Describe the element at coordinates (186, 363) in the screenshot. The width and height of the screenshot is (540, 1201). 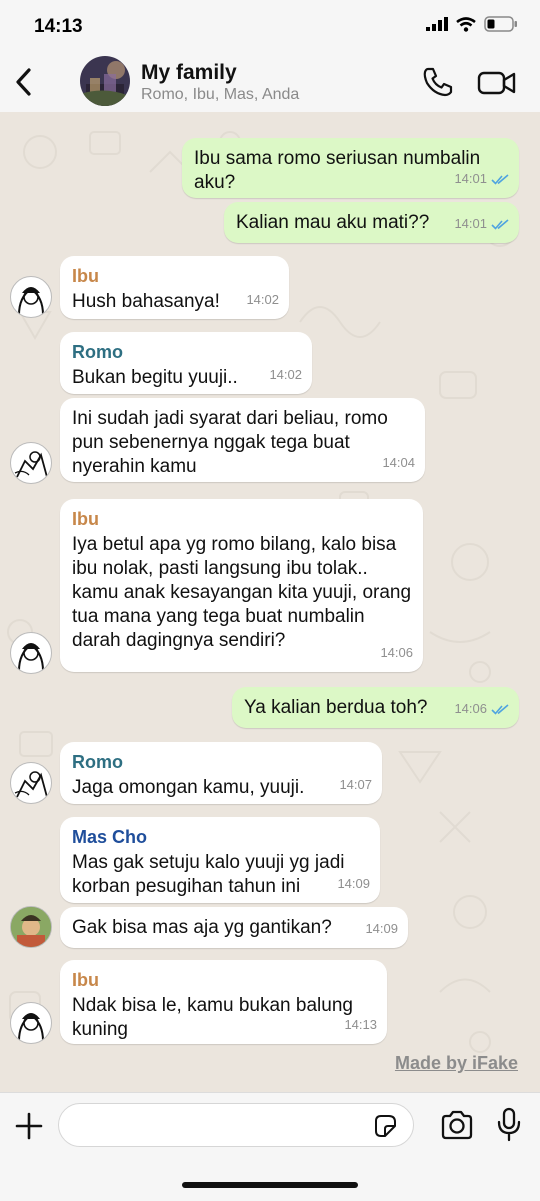
I see `message-incoming: Romo Bukan begitu yuuji.. 14:02` at that location.